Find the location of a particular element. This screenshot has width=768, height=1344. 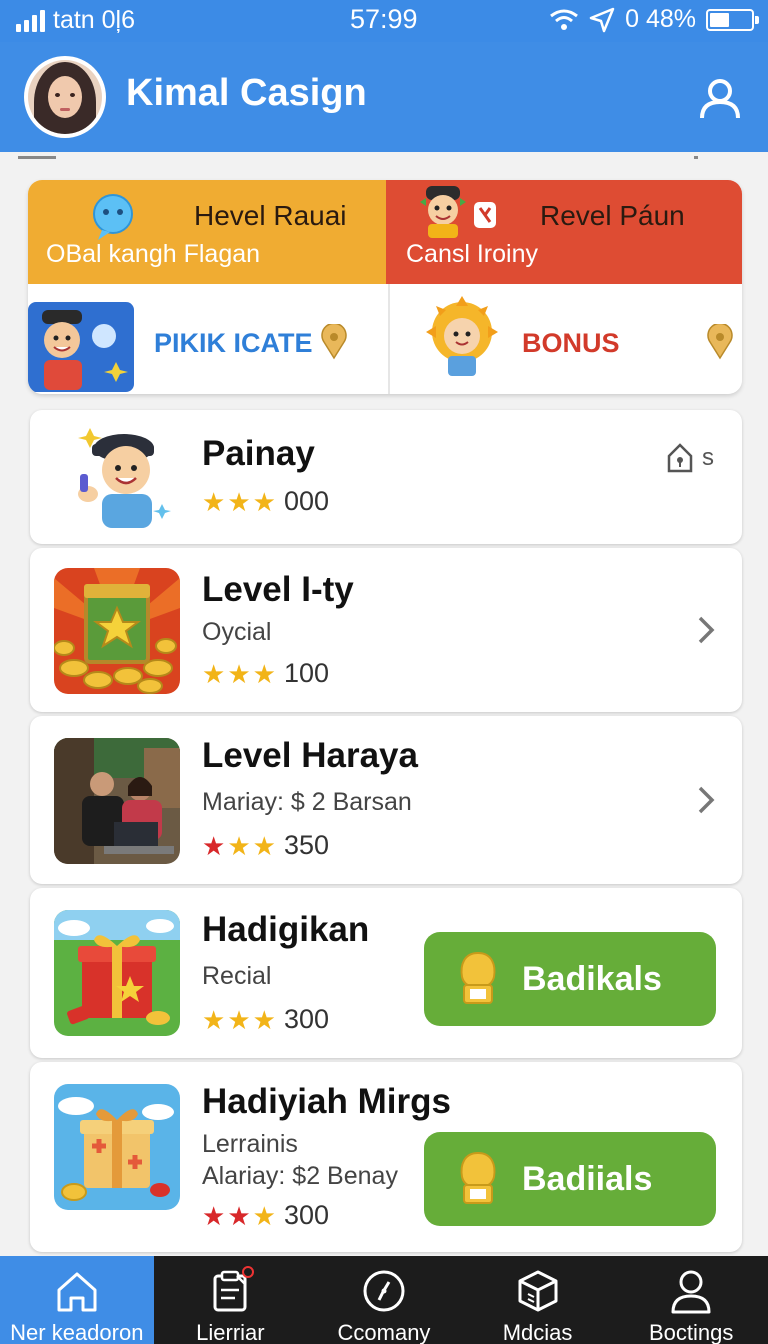

item-badge: s is located at coordinates (690, 458).